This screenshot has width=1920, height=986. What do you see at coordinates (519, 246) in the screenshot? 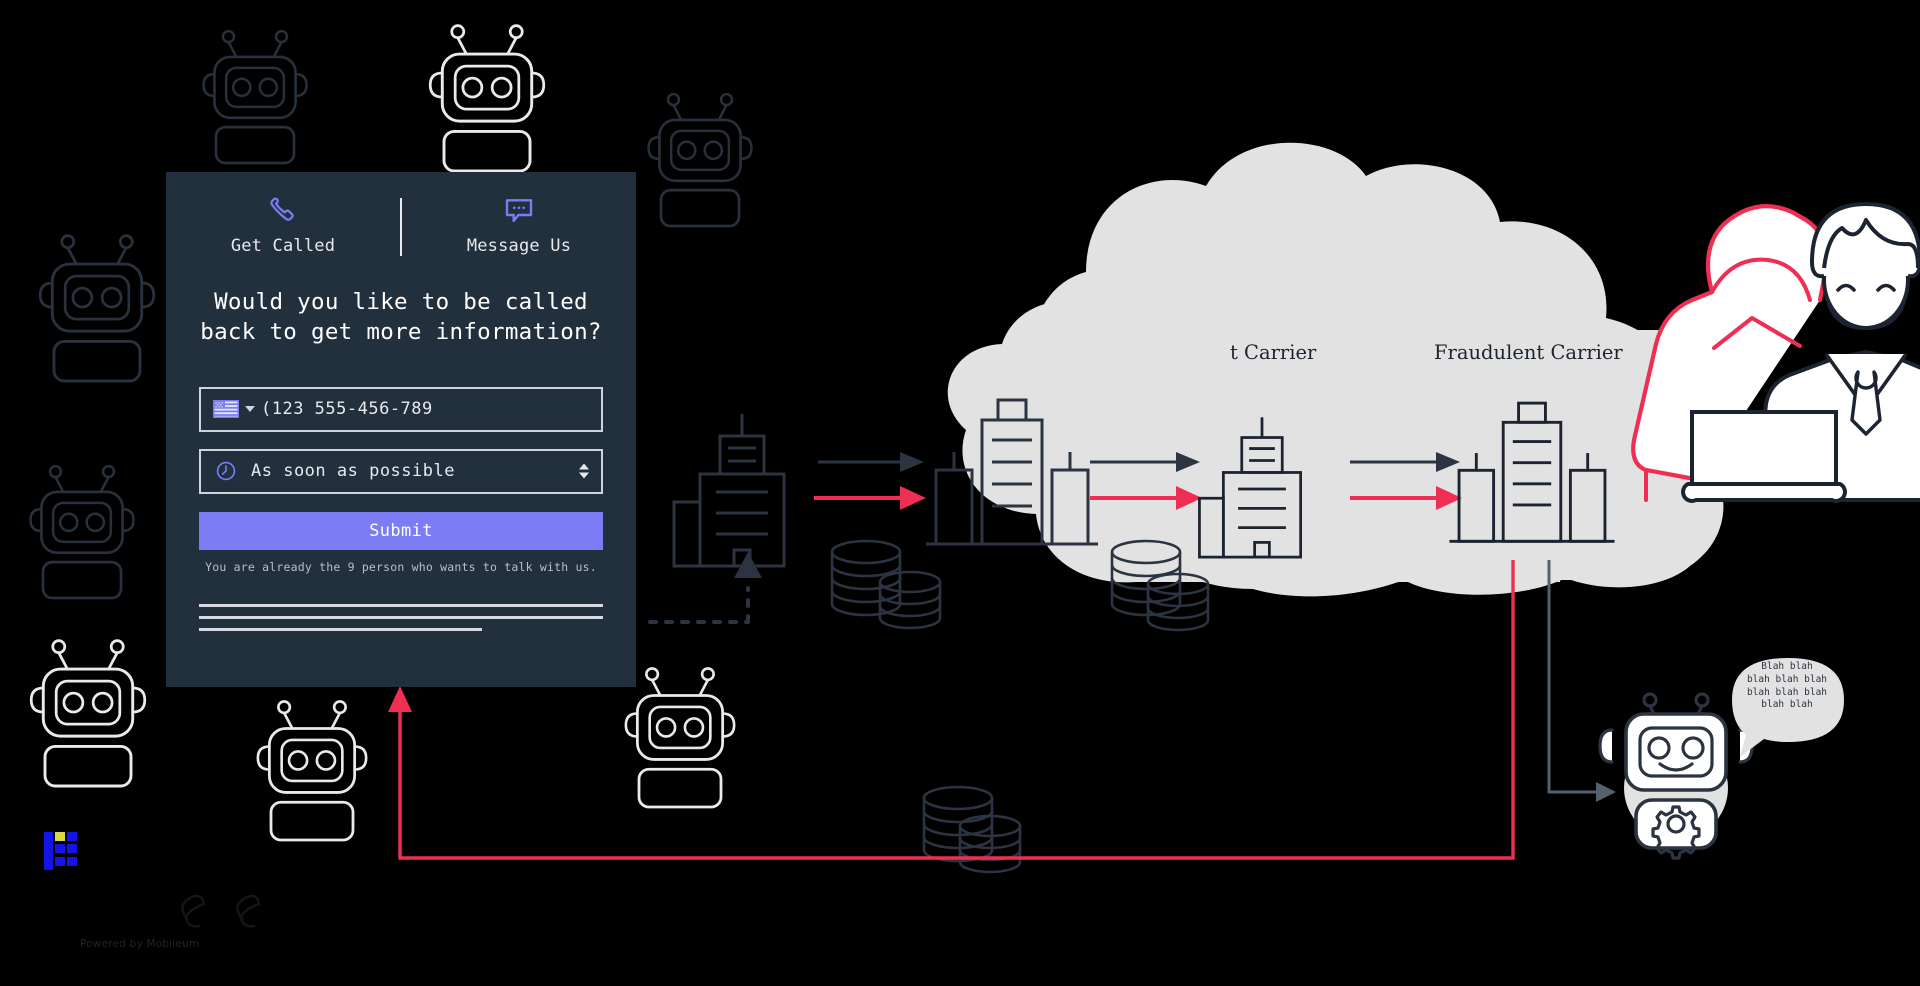
I see `tab-message-us-label: Message Us` at bounding box center [519, 246].